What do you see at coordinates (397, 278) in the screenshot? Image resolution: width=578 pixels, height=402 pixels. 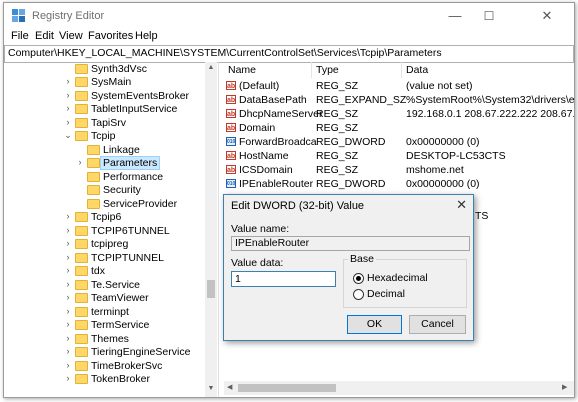 I see `hexadecimal-label: Hexadecimal` at bounding box center [397, 278].